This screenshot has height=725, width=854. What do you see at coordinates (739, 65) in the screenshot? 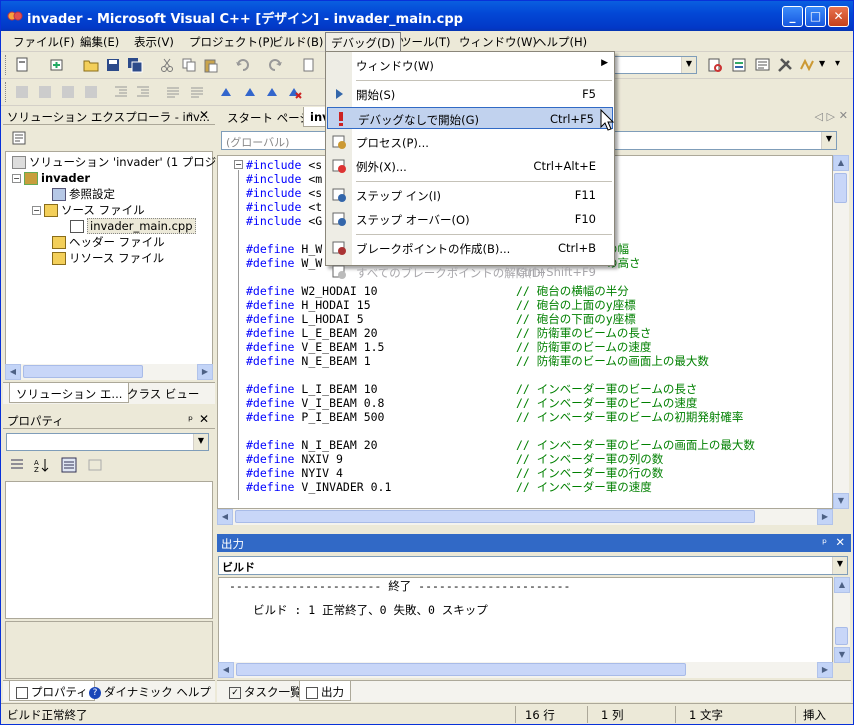
I see `solution-explorer-icon` at bounding box center [739, 65].